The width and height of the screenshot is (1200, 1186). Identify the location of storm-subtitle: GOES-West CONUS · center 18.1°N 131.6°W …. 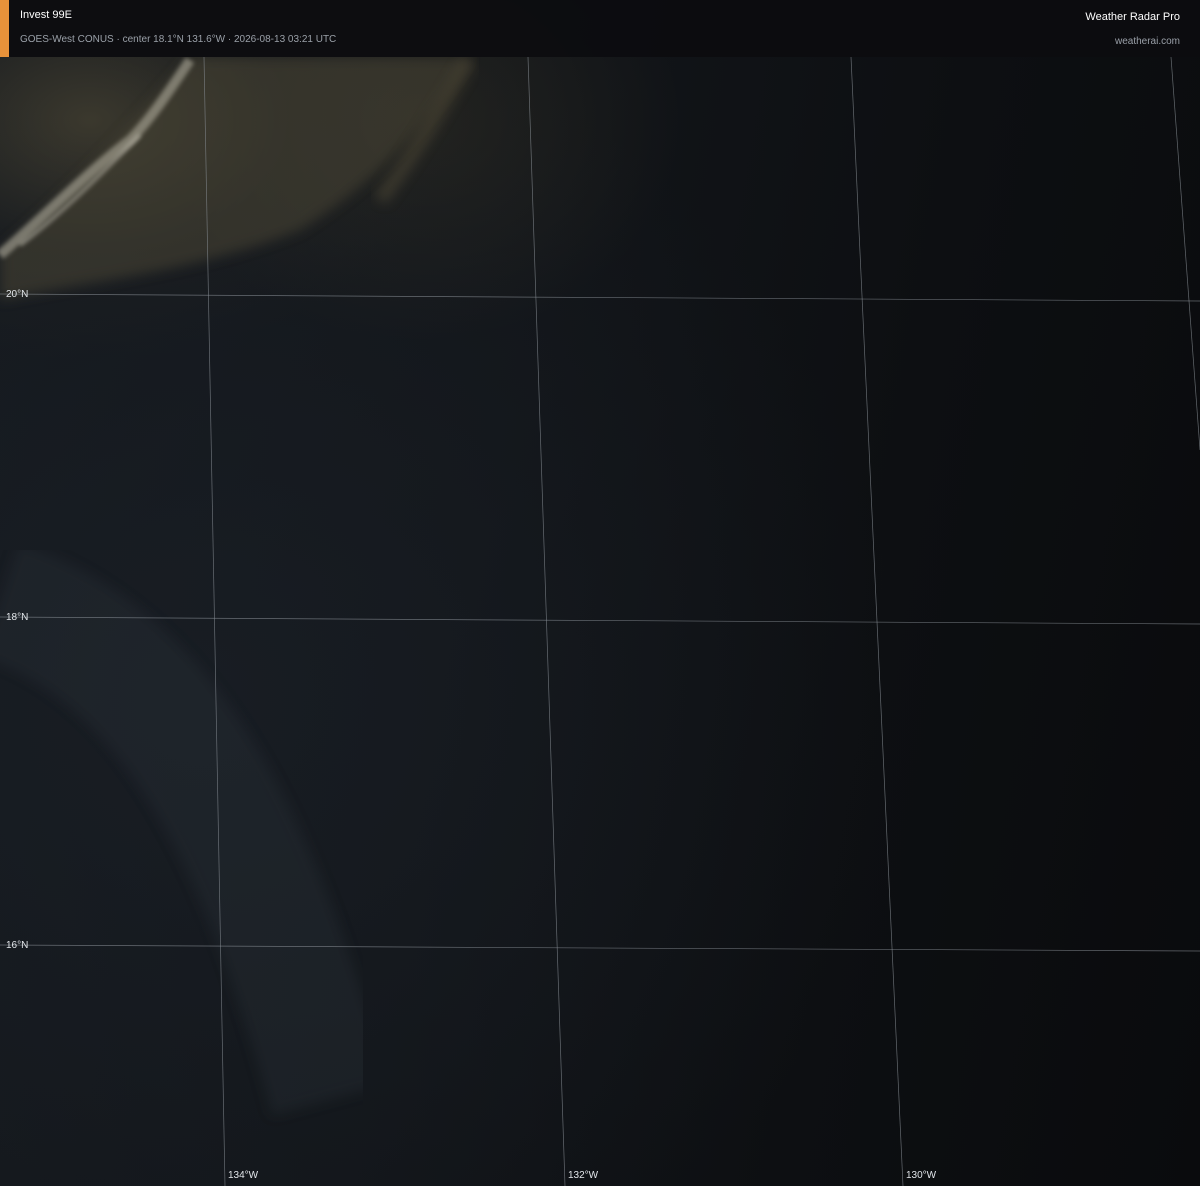
(178, 39).